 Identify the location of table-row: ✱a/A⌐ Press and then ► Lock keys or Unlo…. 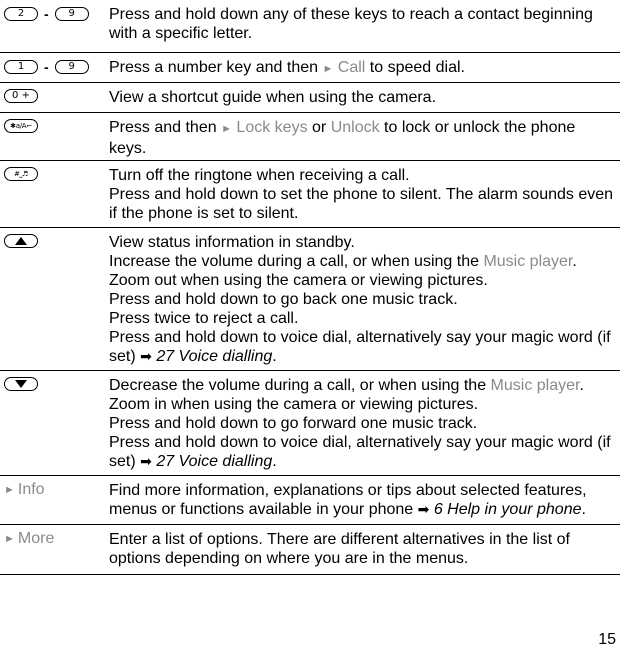
(310, 137).